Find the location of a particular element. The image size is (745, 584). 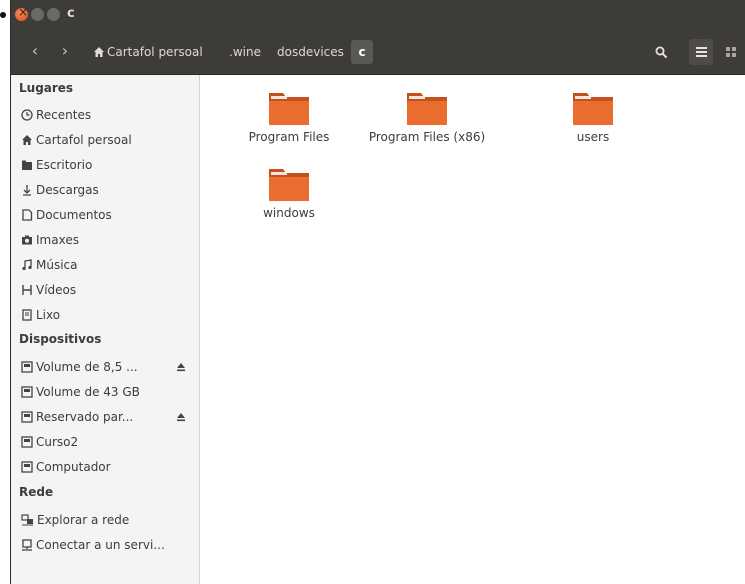

breadcrumb-dosdevices: dosdevices is located at coordinates (310, 52).